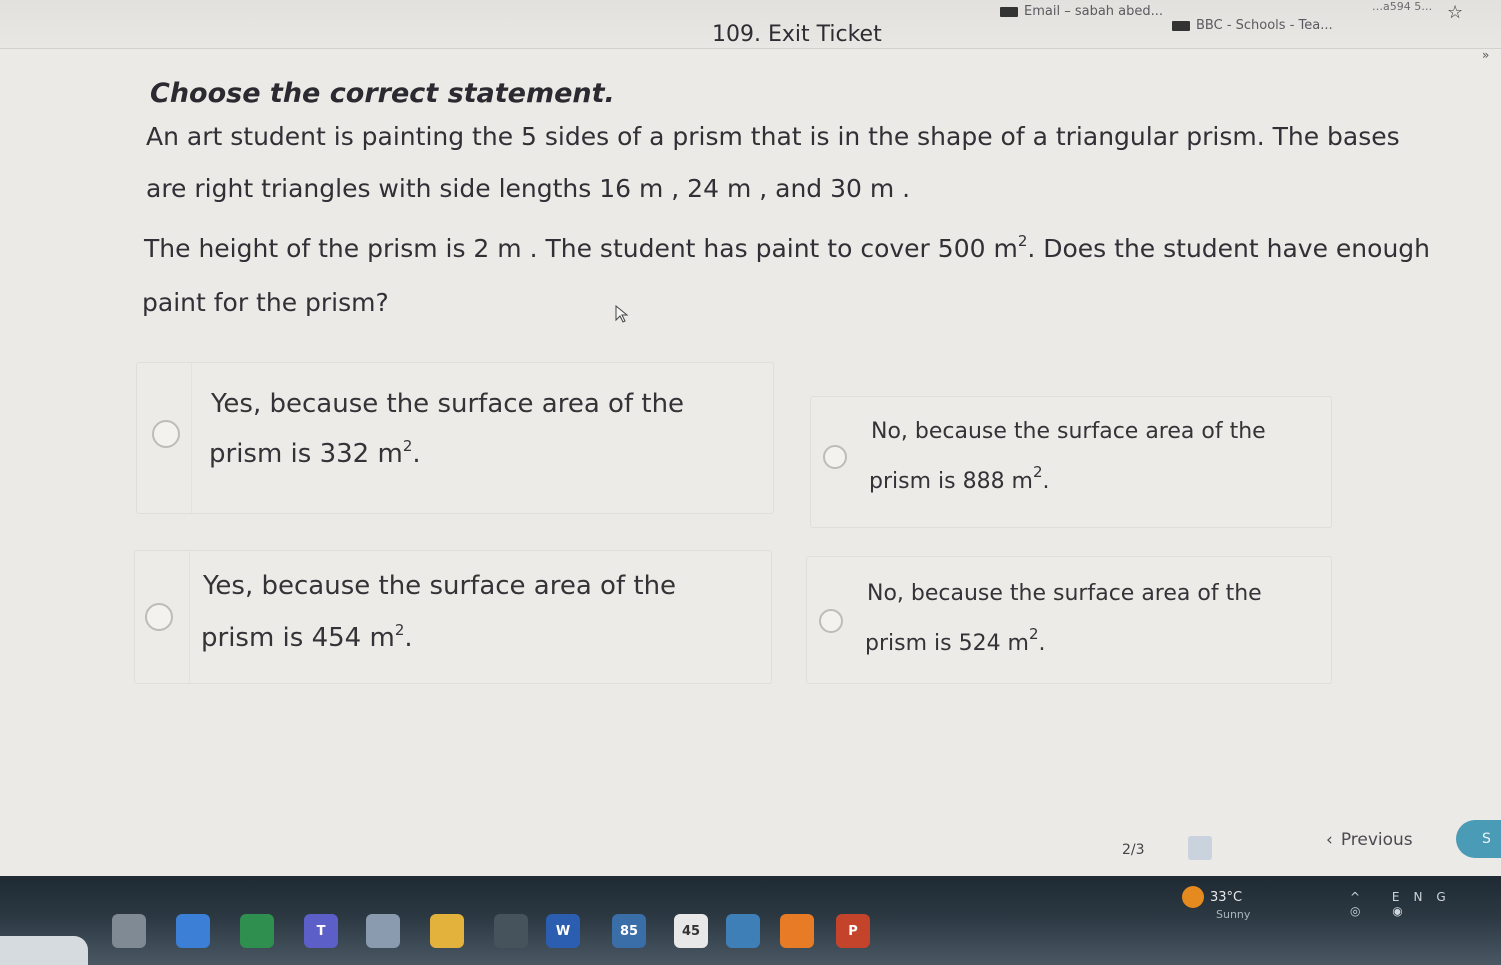 The width and height of the screenshot is (1501, 965). I want to click on question-prompt: Choose the correct statement., so click(382, 93).